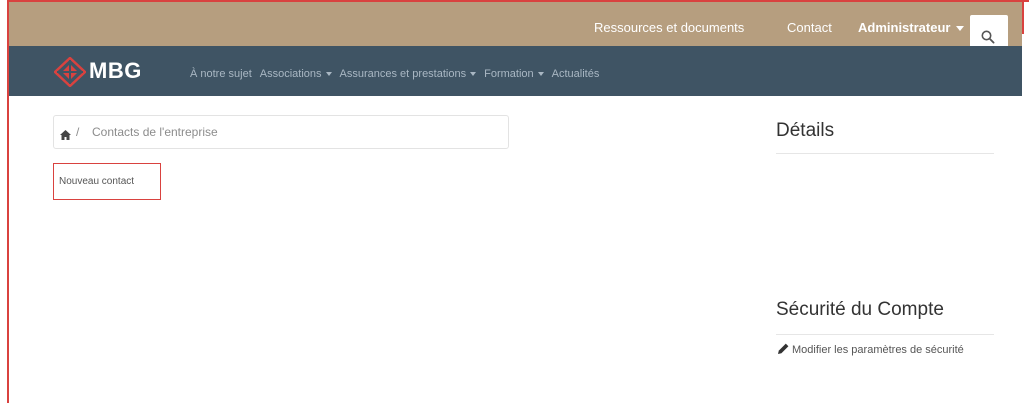 This screenshot has height=403, width=1029. I want to click on breadcrumb: / Contacts de l'entreprise, so click(281, 132).